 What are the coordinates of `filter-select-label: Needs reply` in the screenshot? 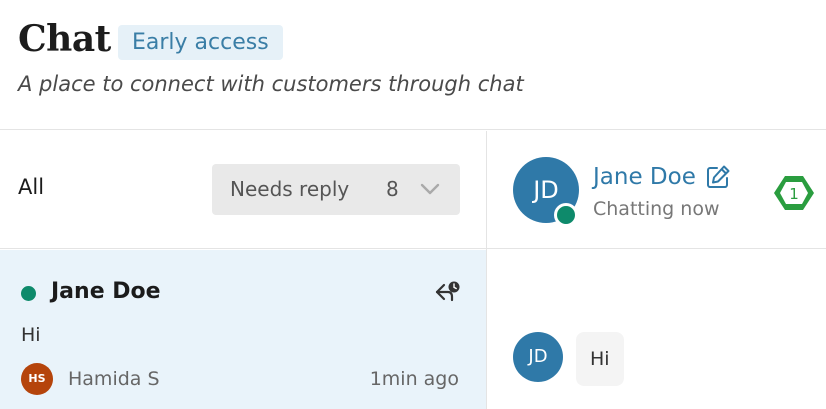 It's located at (290, 189).